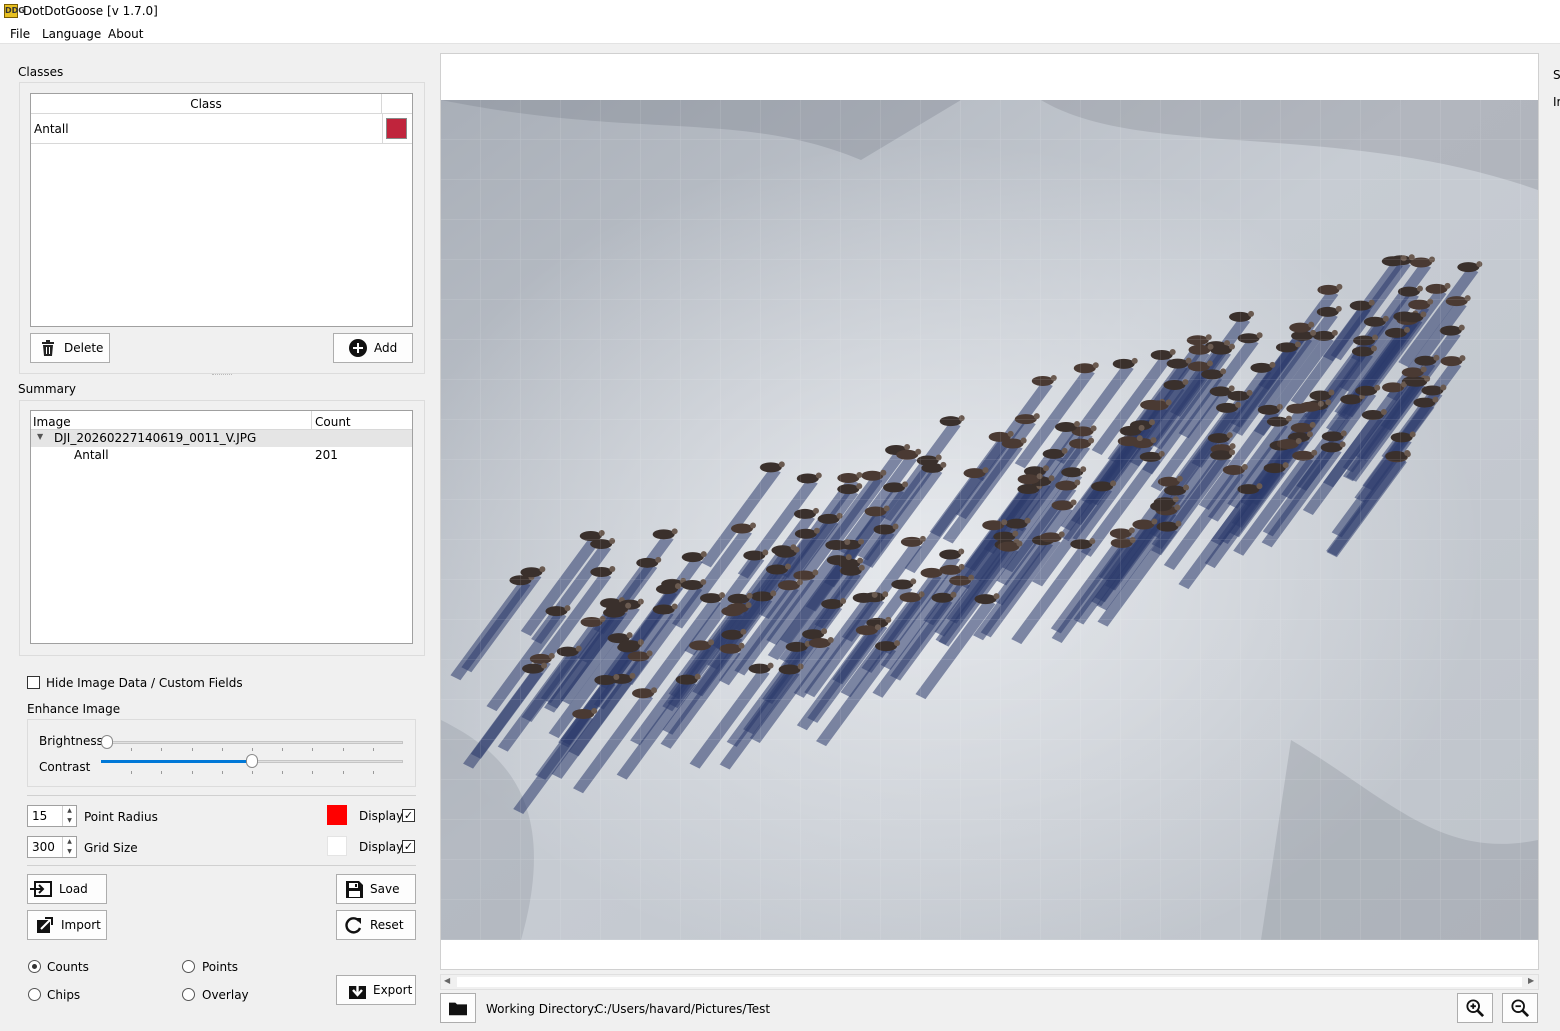 The image size is (1560, 1031). What do you see at coordinates (125, 34) in the screenshot?
I see `menu-about: About` at bounding box center [125, 34].